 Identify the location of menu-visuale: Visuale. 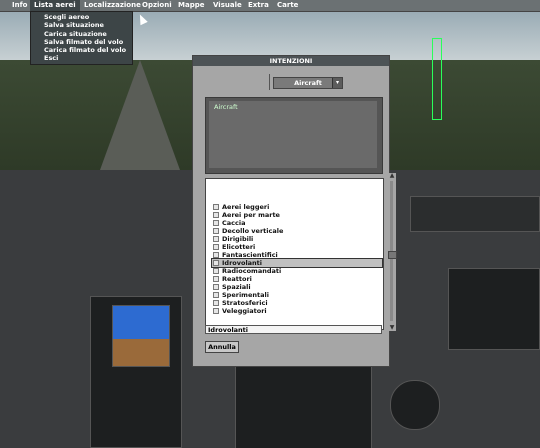
(227, 5).